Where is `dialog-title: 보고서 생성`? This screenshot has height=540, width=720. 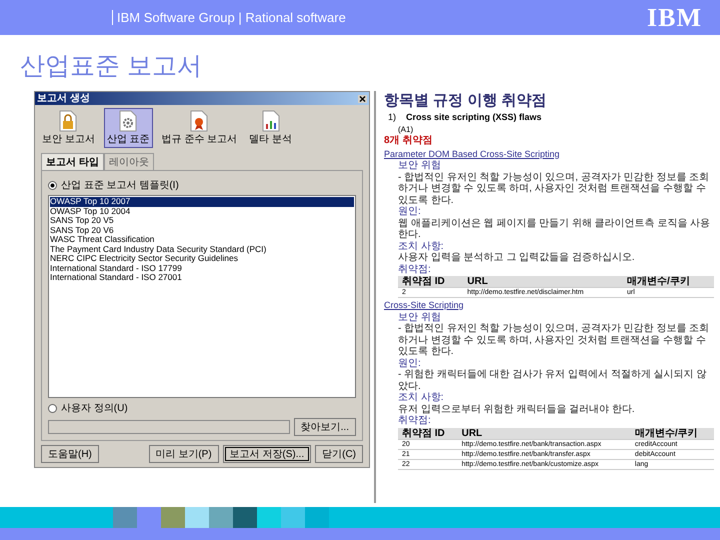 dialog-title: 보고서 생성 is located at coordinates (63, 98).